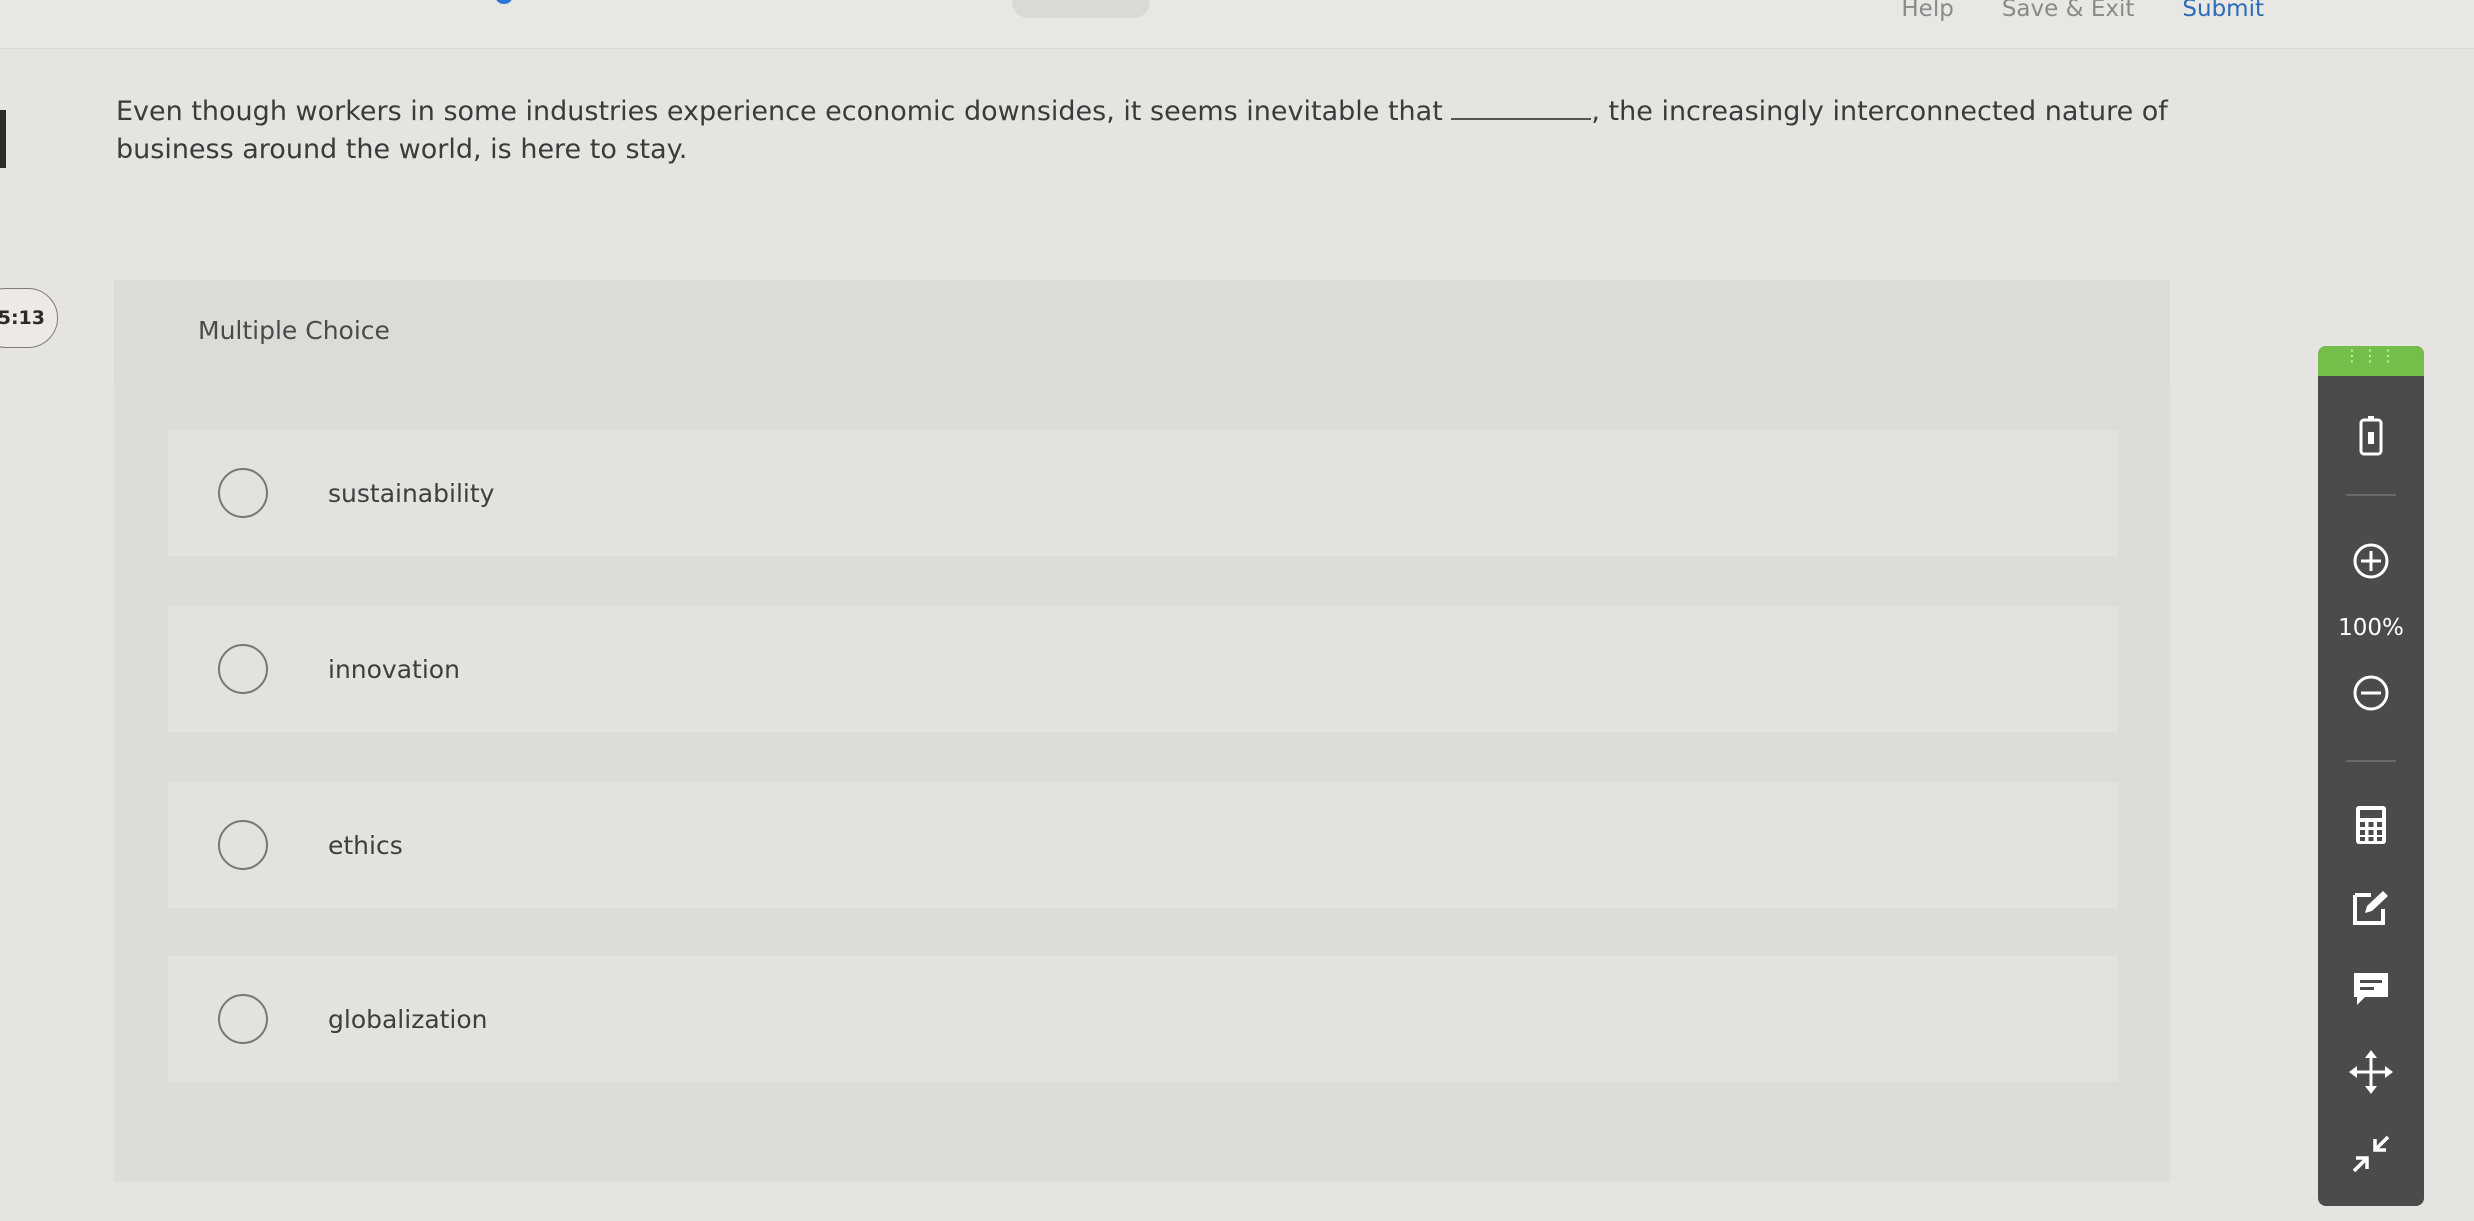  Describe the element at coordinates (1521, 106) in the screenshot. I see `answer-blank` at that location.